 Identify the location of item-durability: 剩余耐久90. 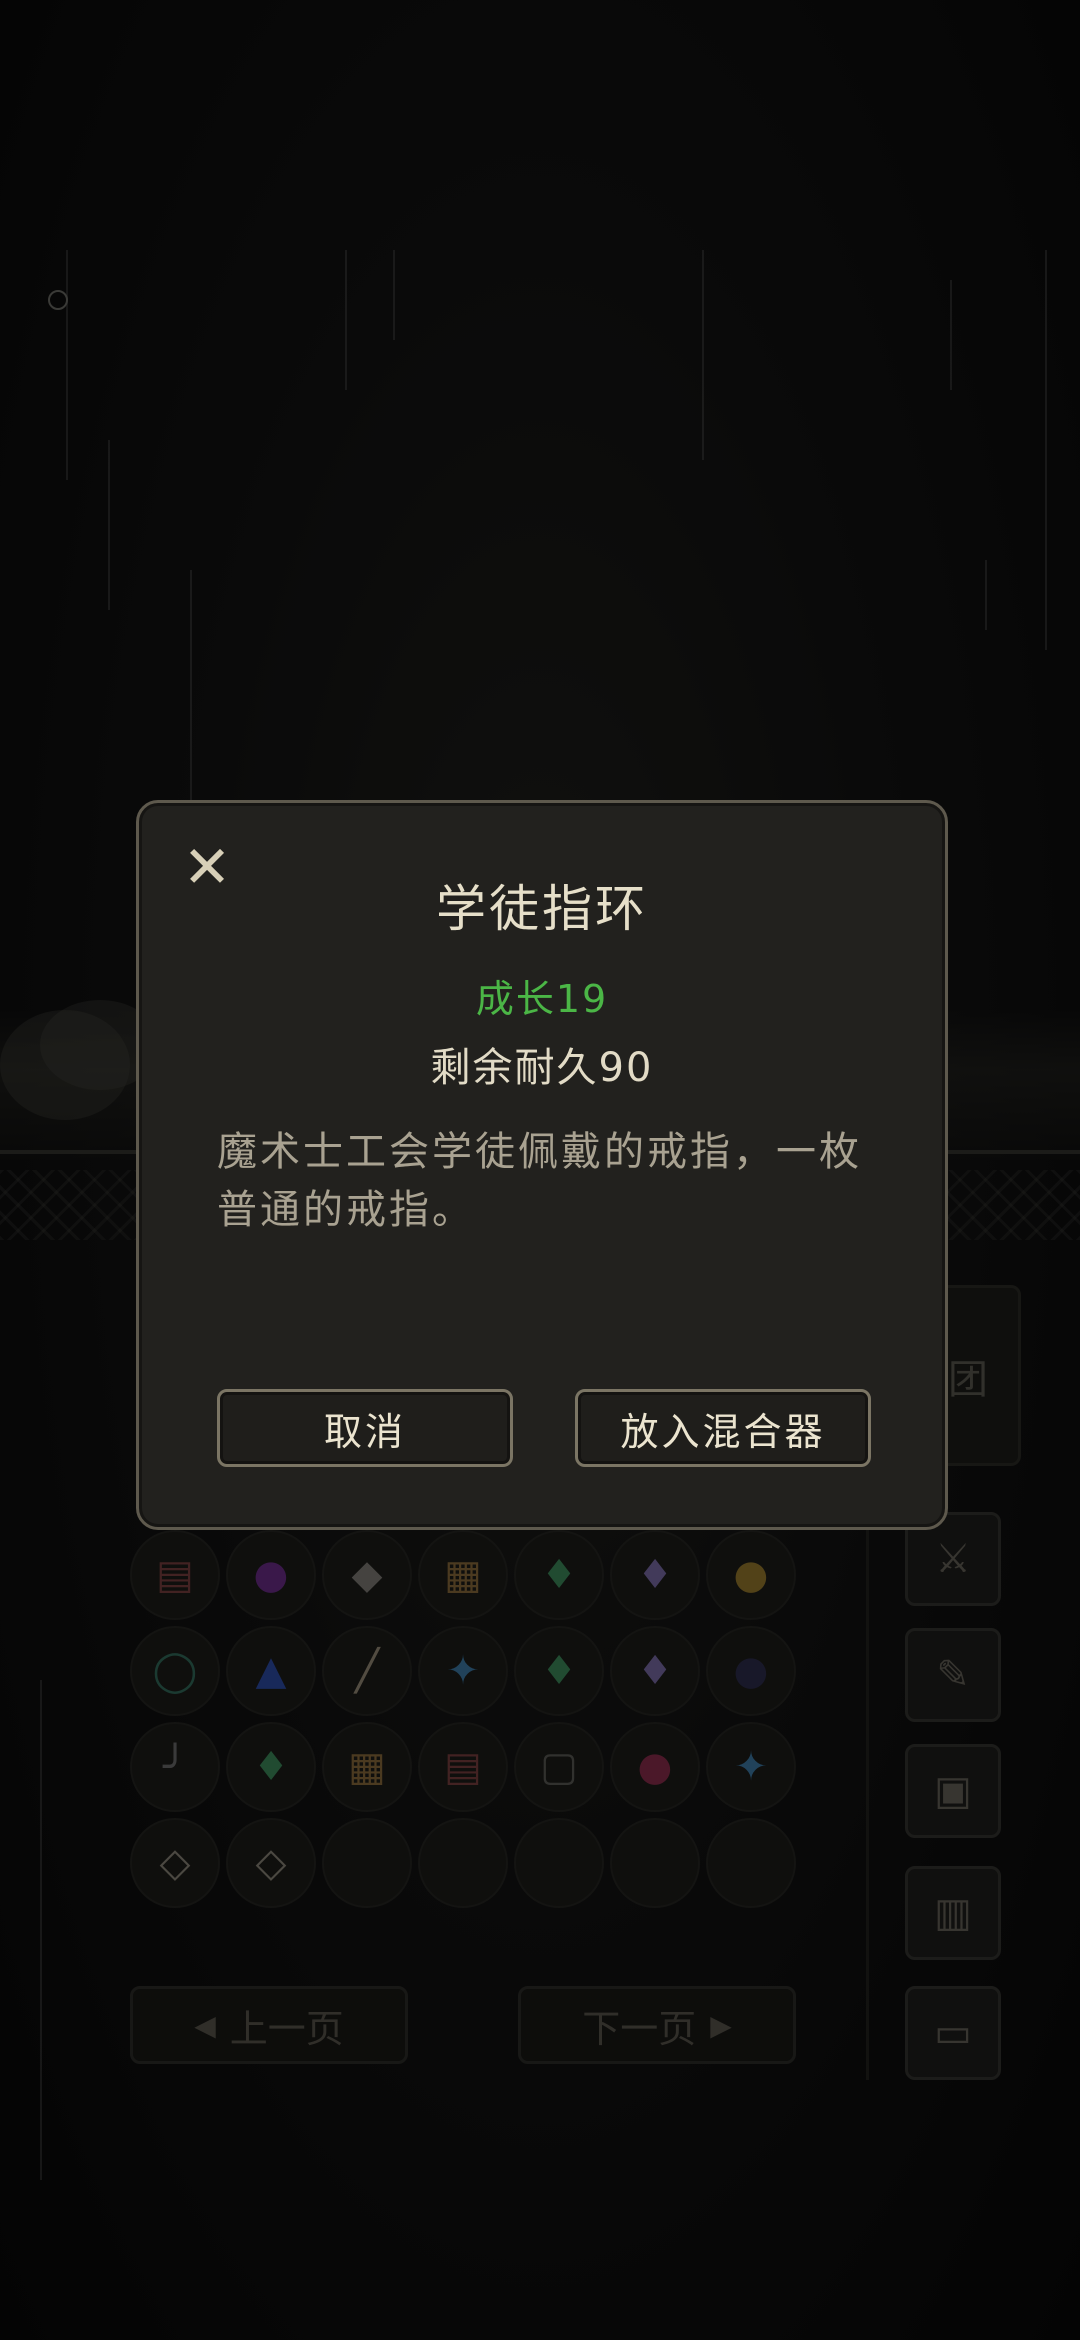
(542, 1068).